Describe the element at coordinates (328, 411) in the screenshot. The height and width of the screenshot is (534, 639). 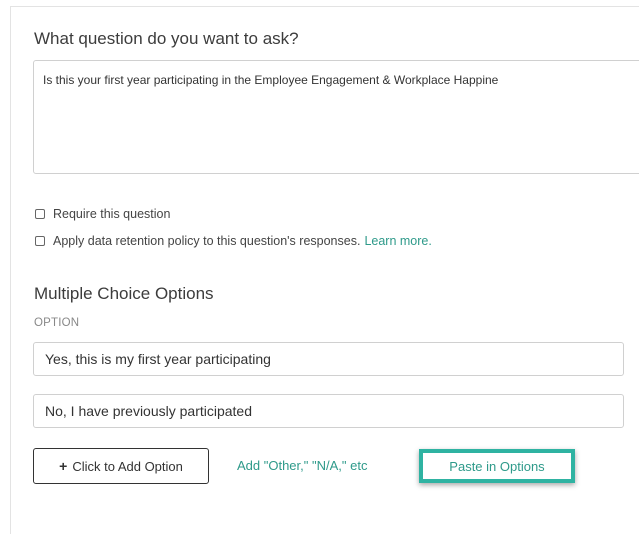
I see `option-input-2: No, I have previously participated` at that location.